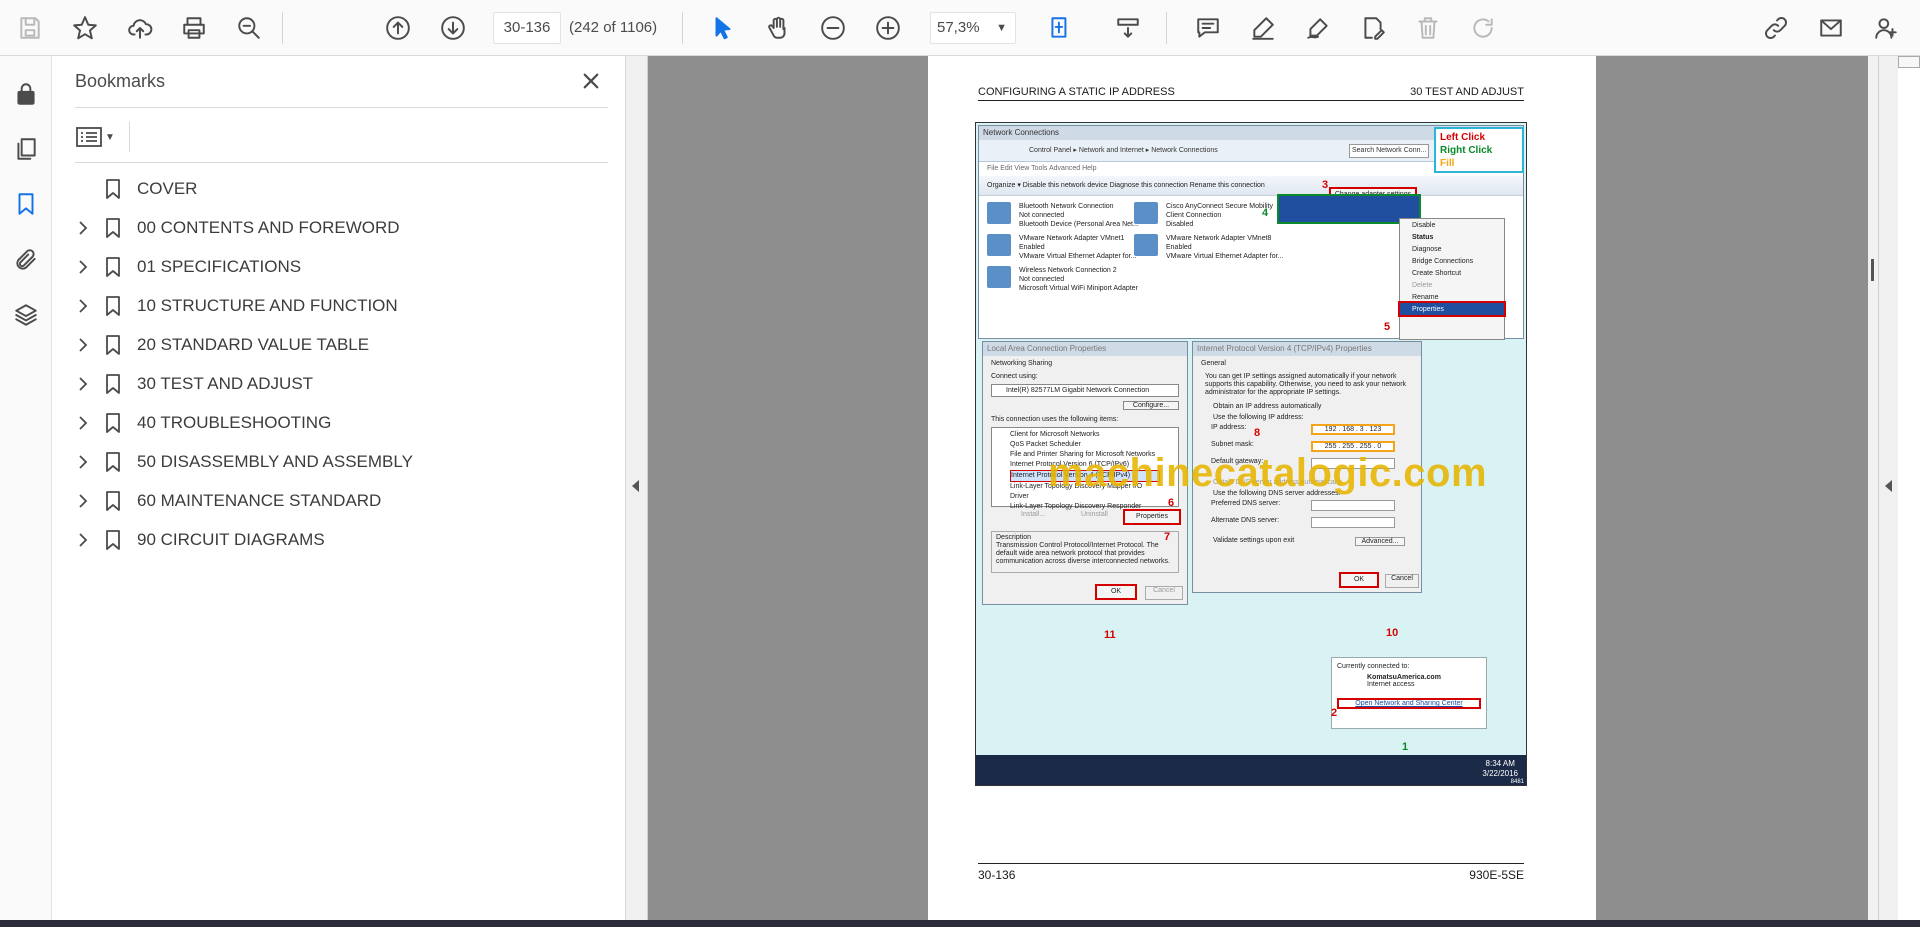 The height and width of the screenshot is (927, 1920). What do you see at coordinates (275, 461) in the screenshot?
I see `bookmark-label: 50 DISASSEMBLY AND ASSEMBLY` at bounding box center [275, 461].